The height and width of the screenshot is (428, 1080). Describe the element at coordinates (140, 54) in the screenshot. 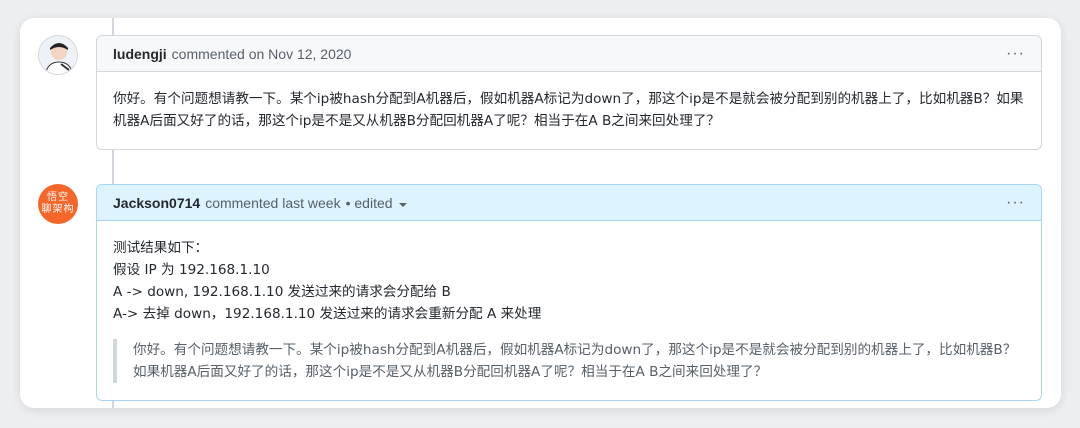

I see `comment-author: ludengji` at that location.